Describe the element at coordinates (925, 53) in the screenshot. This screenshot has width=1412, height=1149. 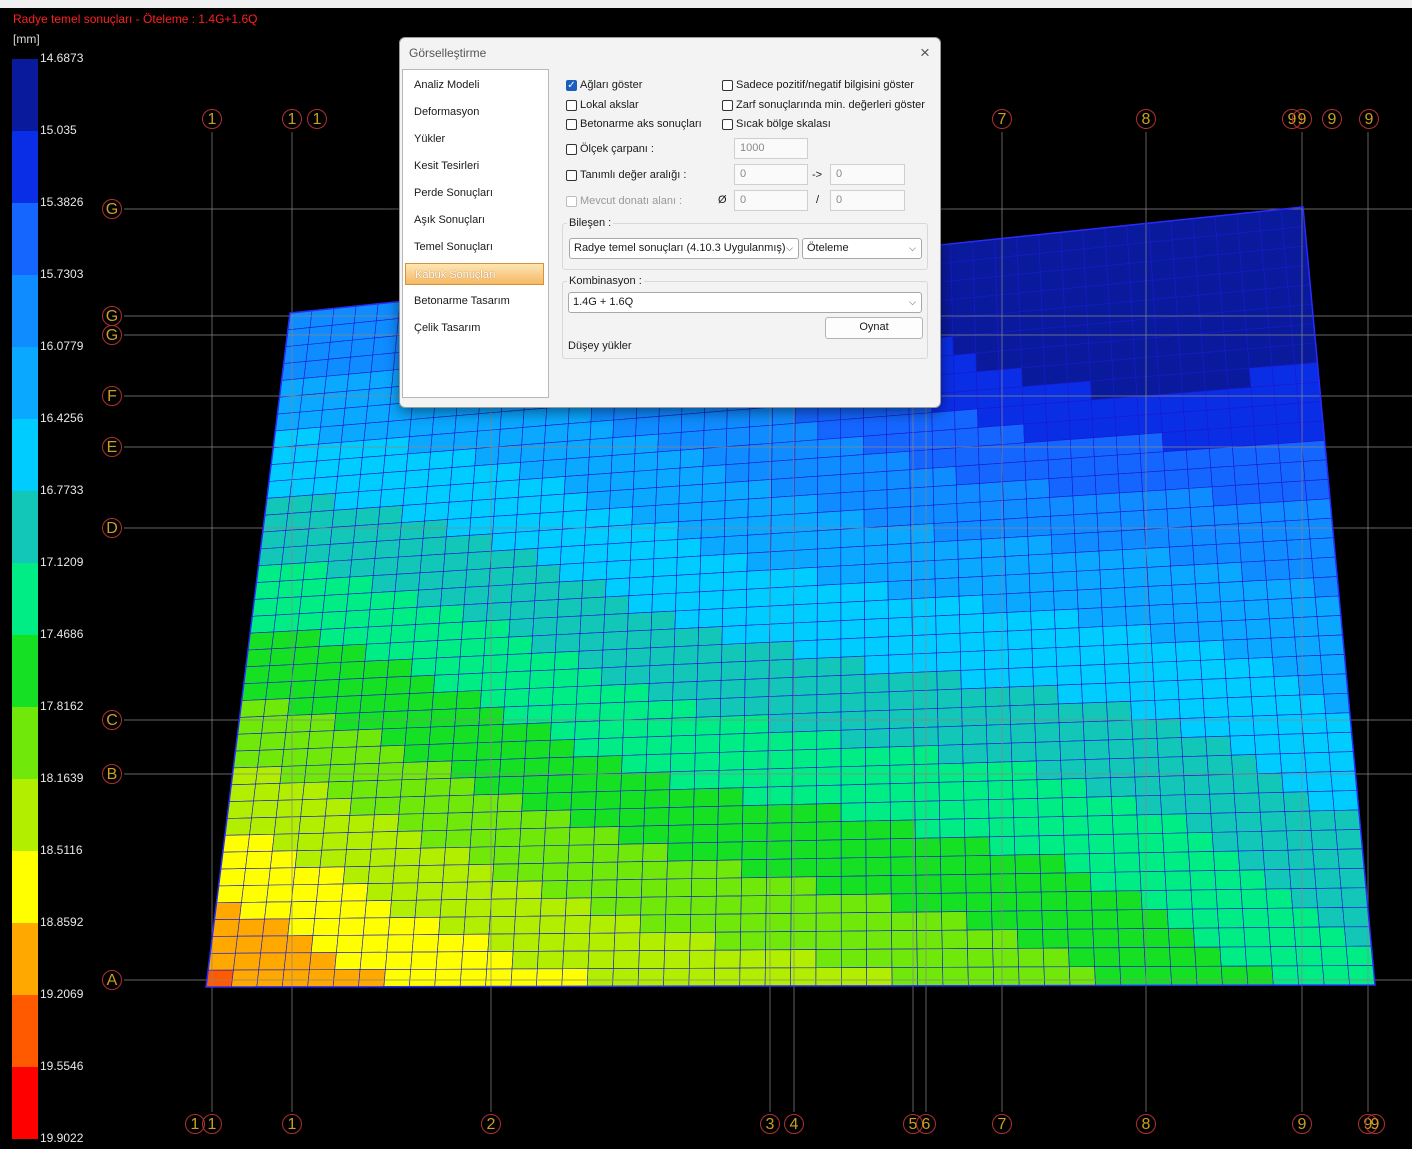
I see `close-icon: ×` at that location.